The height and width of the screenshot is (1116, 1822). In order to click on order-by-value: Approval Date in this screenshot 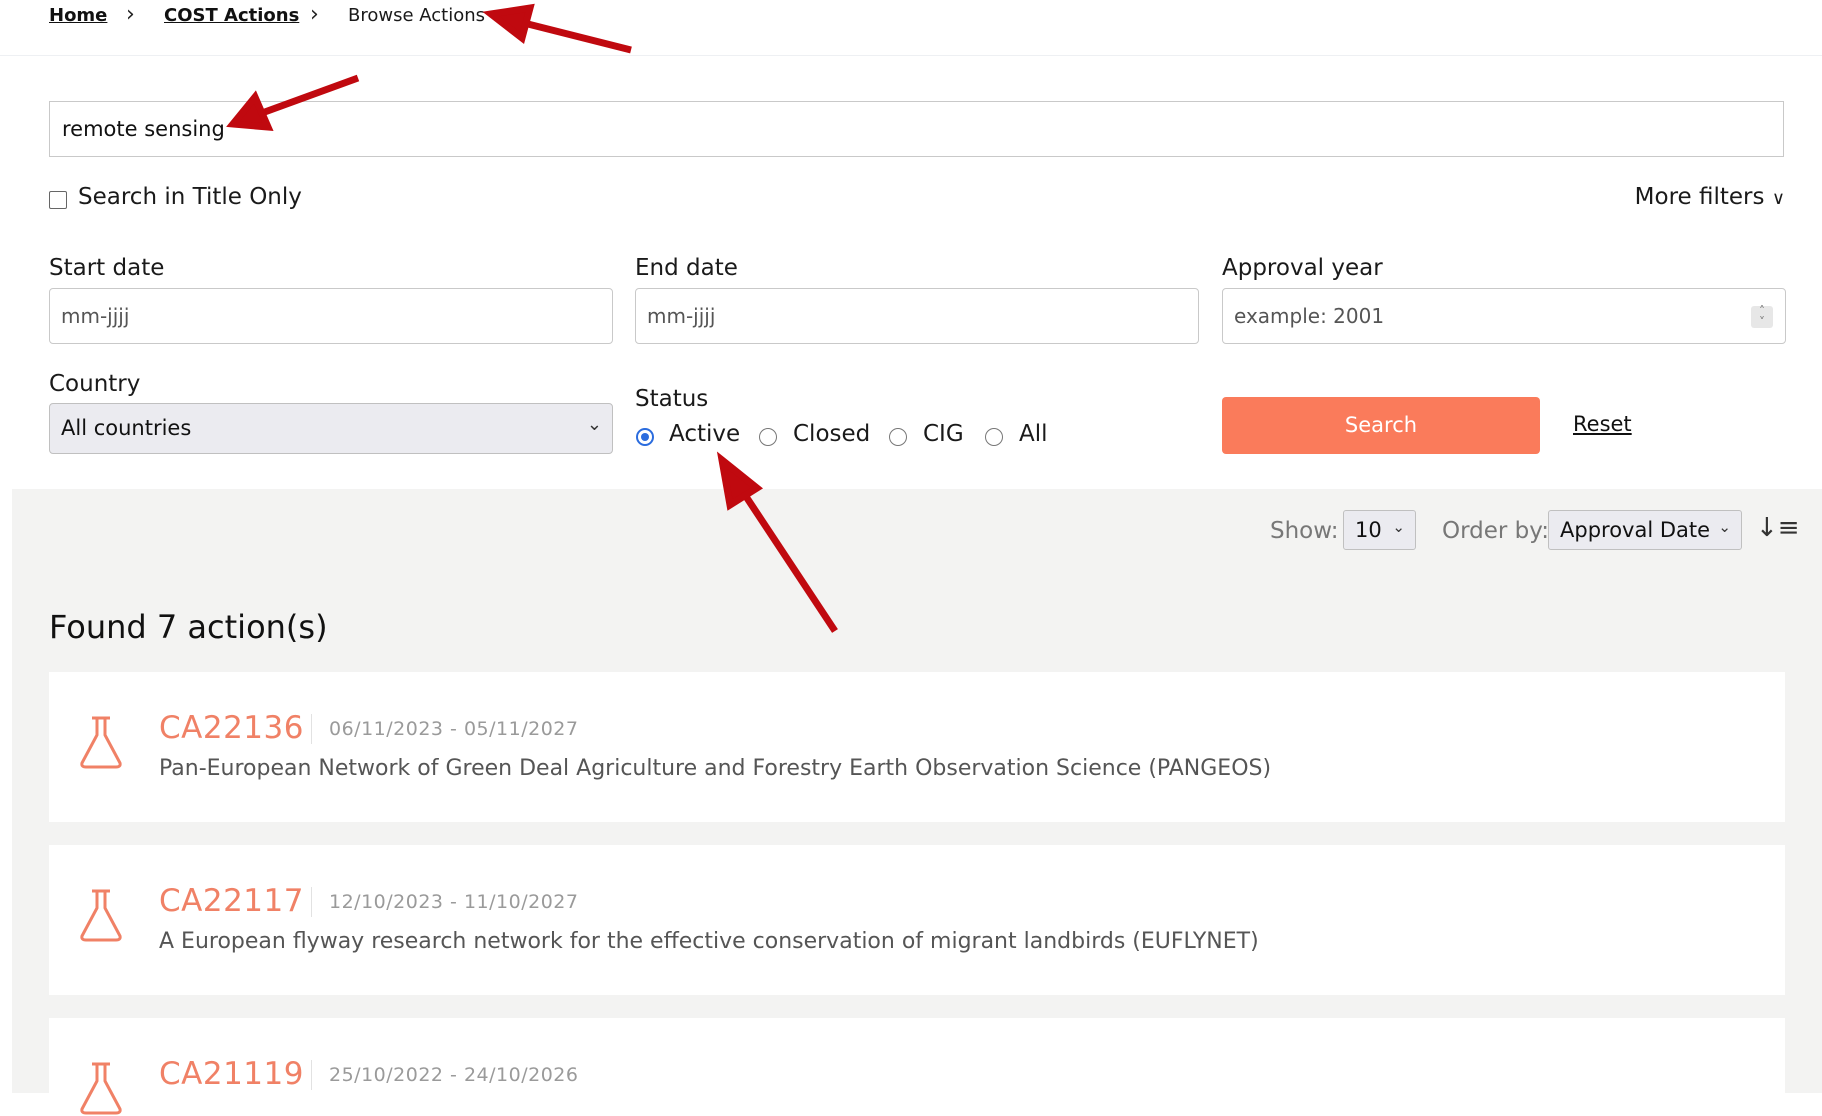, I will do `click(1635, 530)`.